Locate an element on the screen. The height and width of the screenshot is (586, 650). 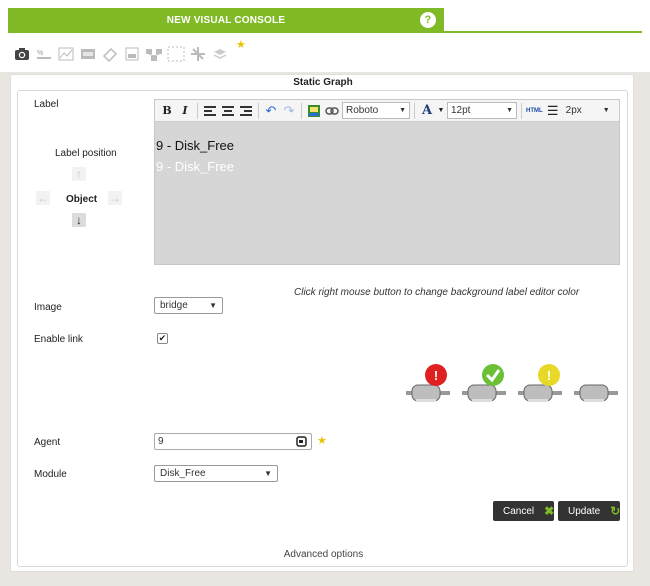
favorite-star-icon: ★ is located at coordinates (241, 45).